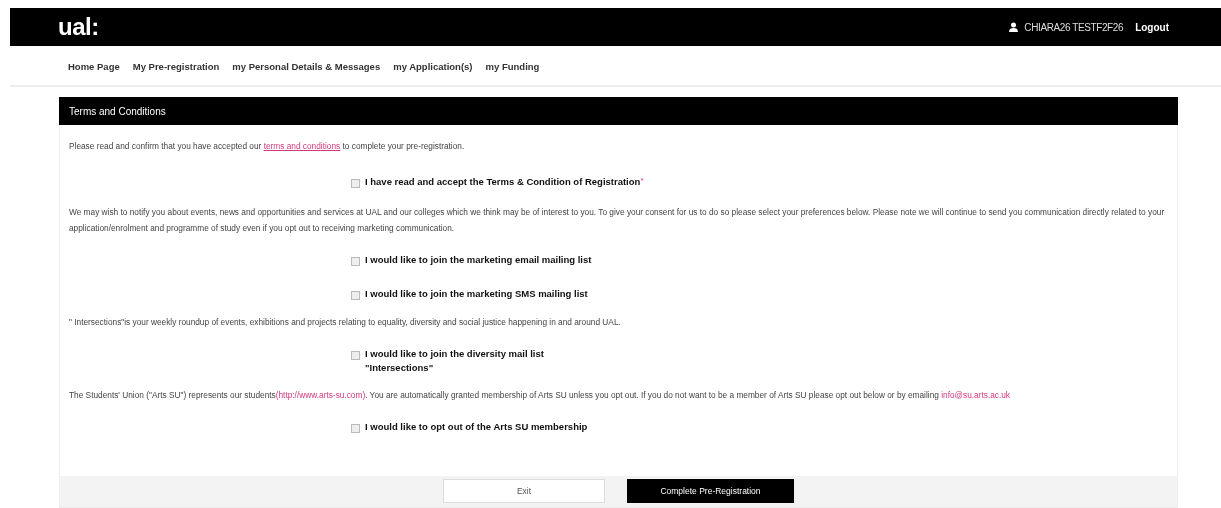 The image size is (1221, 508). I want to click on logo: ual:, so click(78, 27).